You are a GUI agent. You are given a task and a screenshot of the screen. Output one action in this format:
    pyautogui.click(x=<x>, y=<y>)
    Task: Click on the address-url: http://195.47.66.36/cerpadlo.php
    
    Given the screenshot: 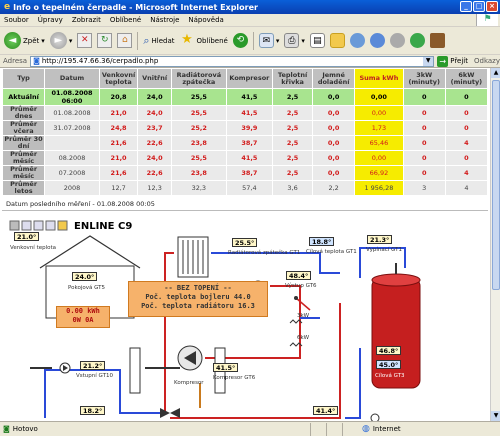 What is the action you would take?
    pyautogui.click(x=100, y=61)
    